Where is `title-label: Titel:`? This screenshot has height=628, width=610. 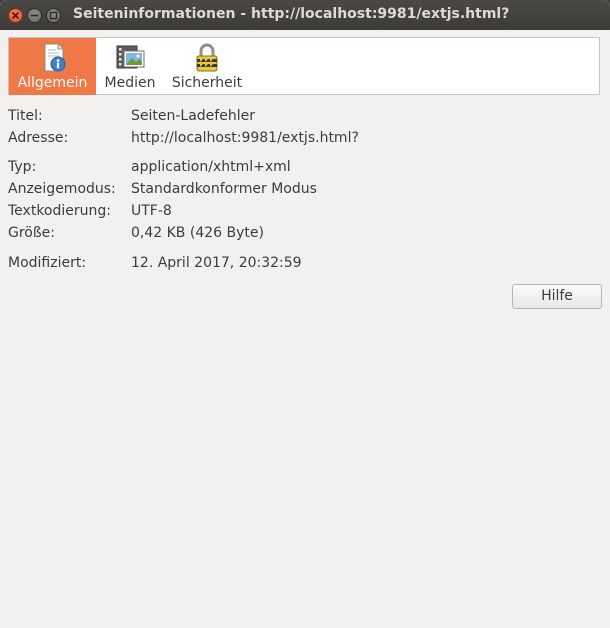 title-label: Titel: is located at coordinates (25, 116).